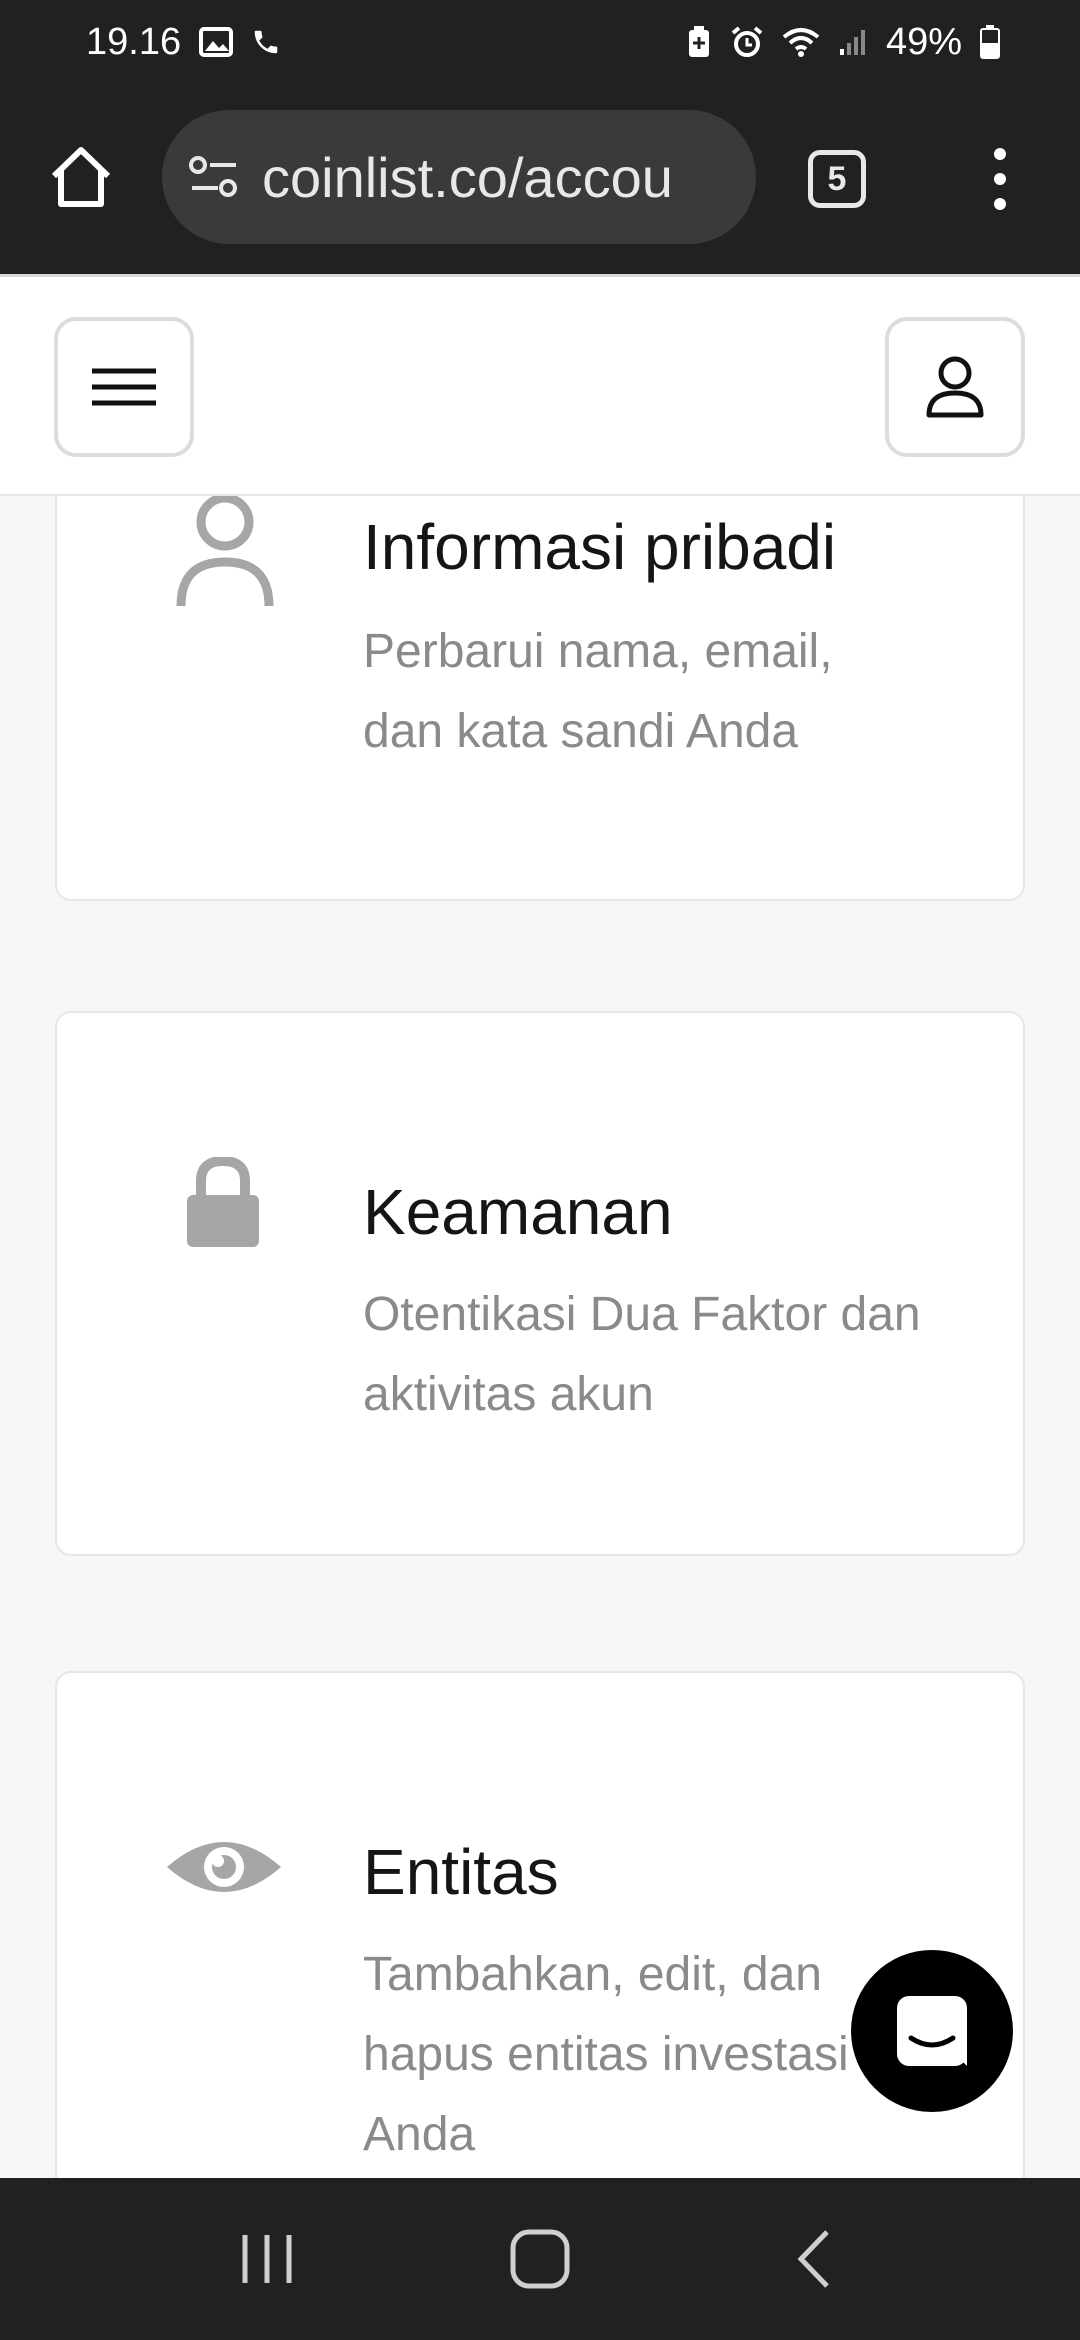 Image resolution: width=1080 pixels, height=2340 pixels. I want to click on tab-switcher-button: 5, so click(837, 179).